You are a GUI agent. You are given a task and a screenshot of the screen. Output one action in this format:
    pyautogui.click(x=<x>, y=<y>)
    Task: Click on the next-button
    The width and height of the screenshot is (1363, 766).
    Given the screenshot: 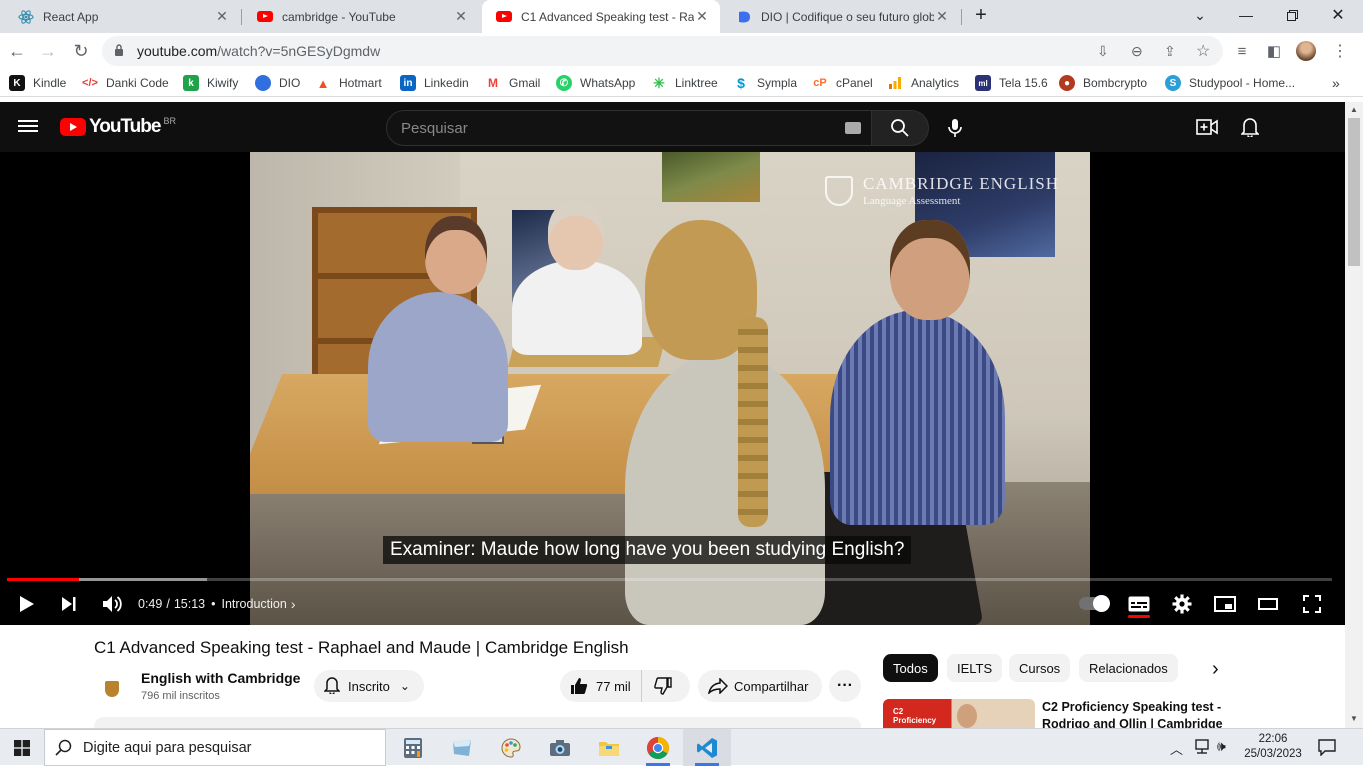 What is the action you would take?
    pyautogui.click(x=69, y=604)
    